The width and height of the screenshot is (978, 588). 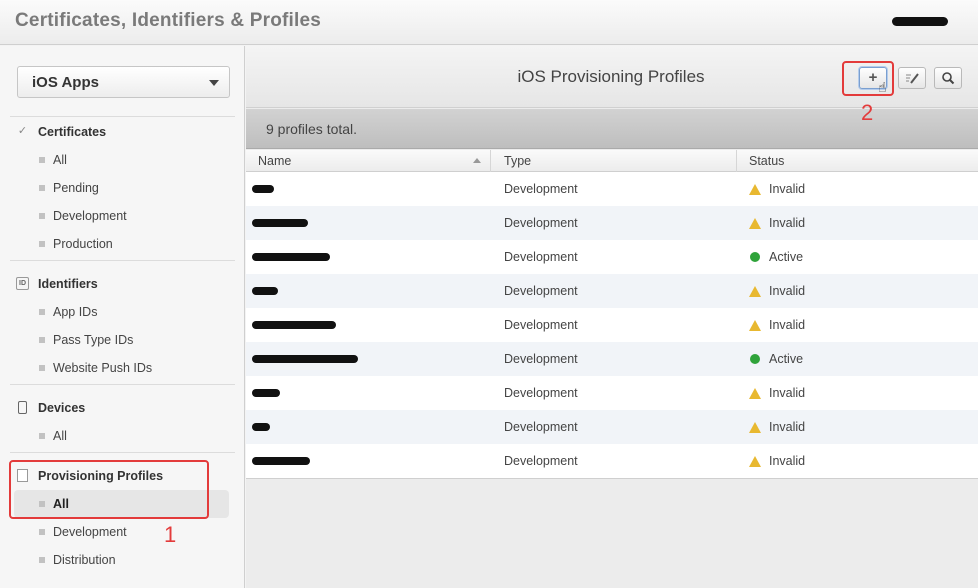 I want to click on sidebar-section-title: Devices, so click(x=62, y=408).